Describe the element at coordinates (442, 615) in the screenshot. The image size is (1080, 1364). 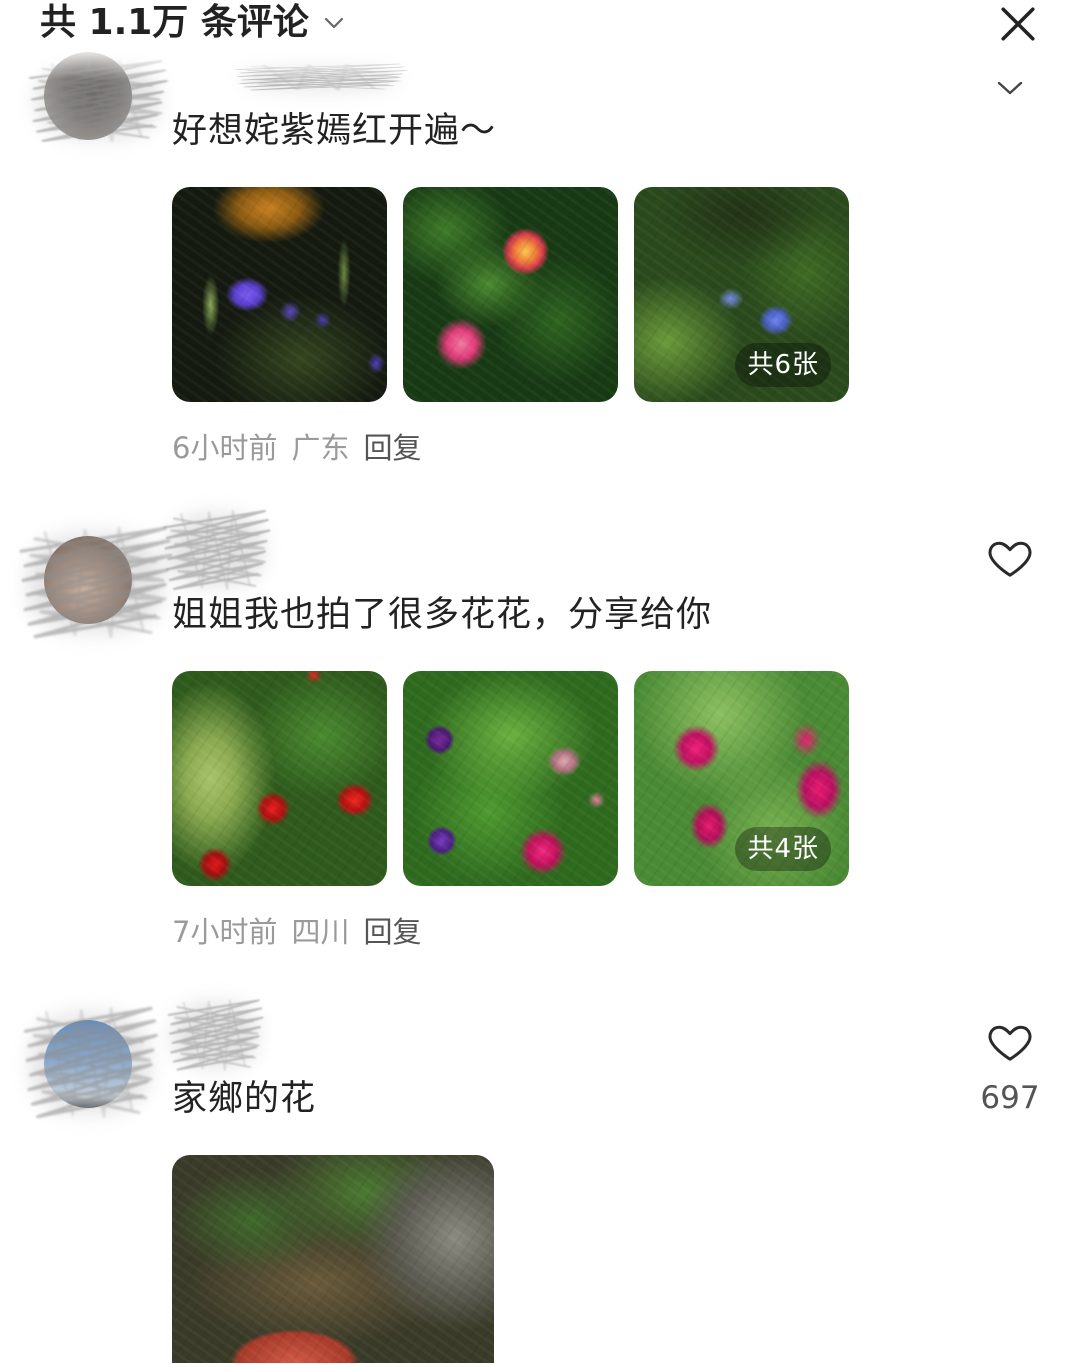
I see `comment-text: 姐姐我也拍了很多花花，分享给你` at that location.